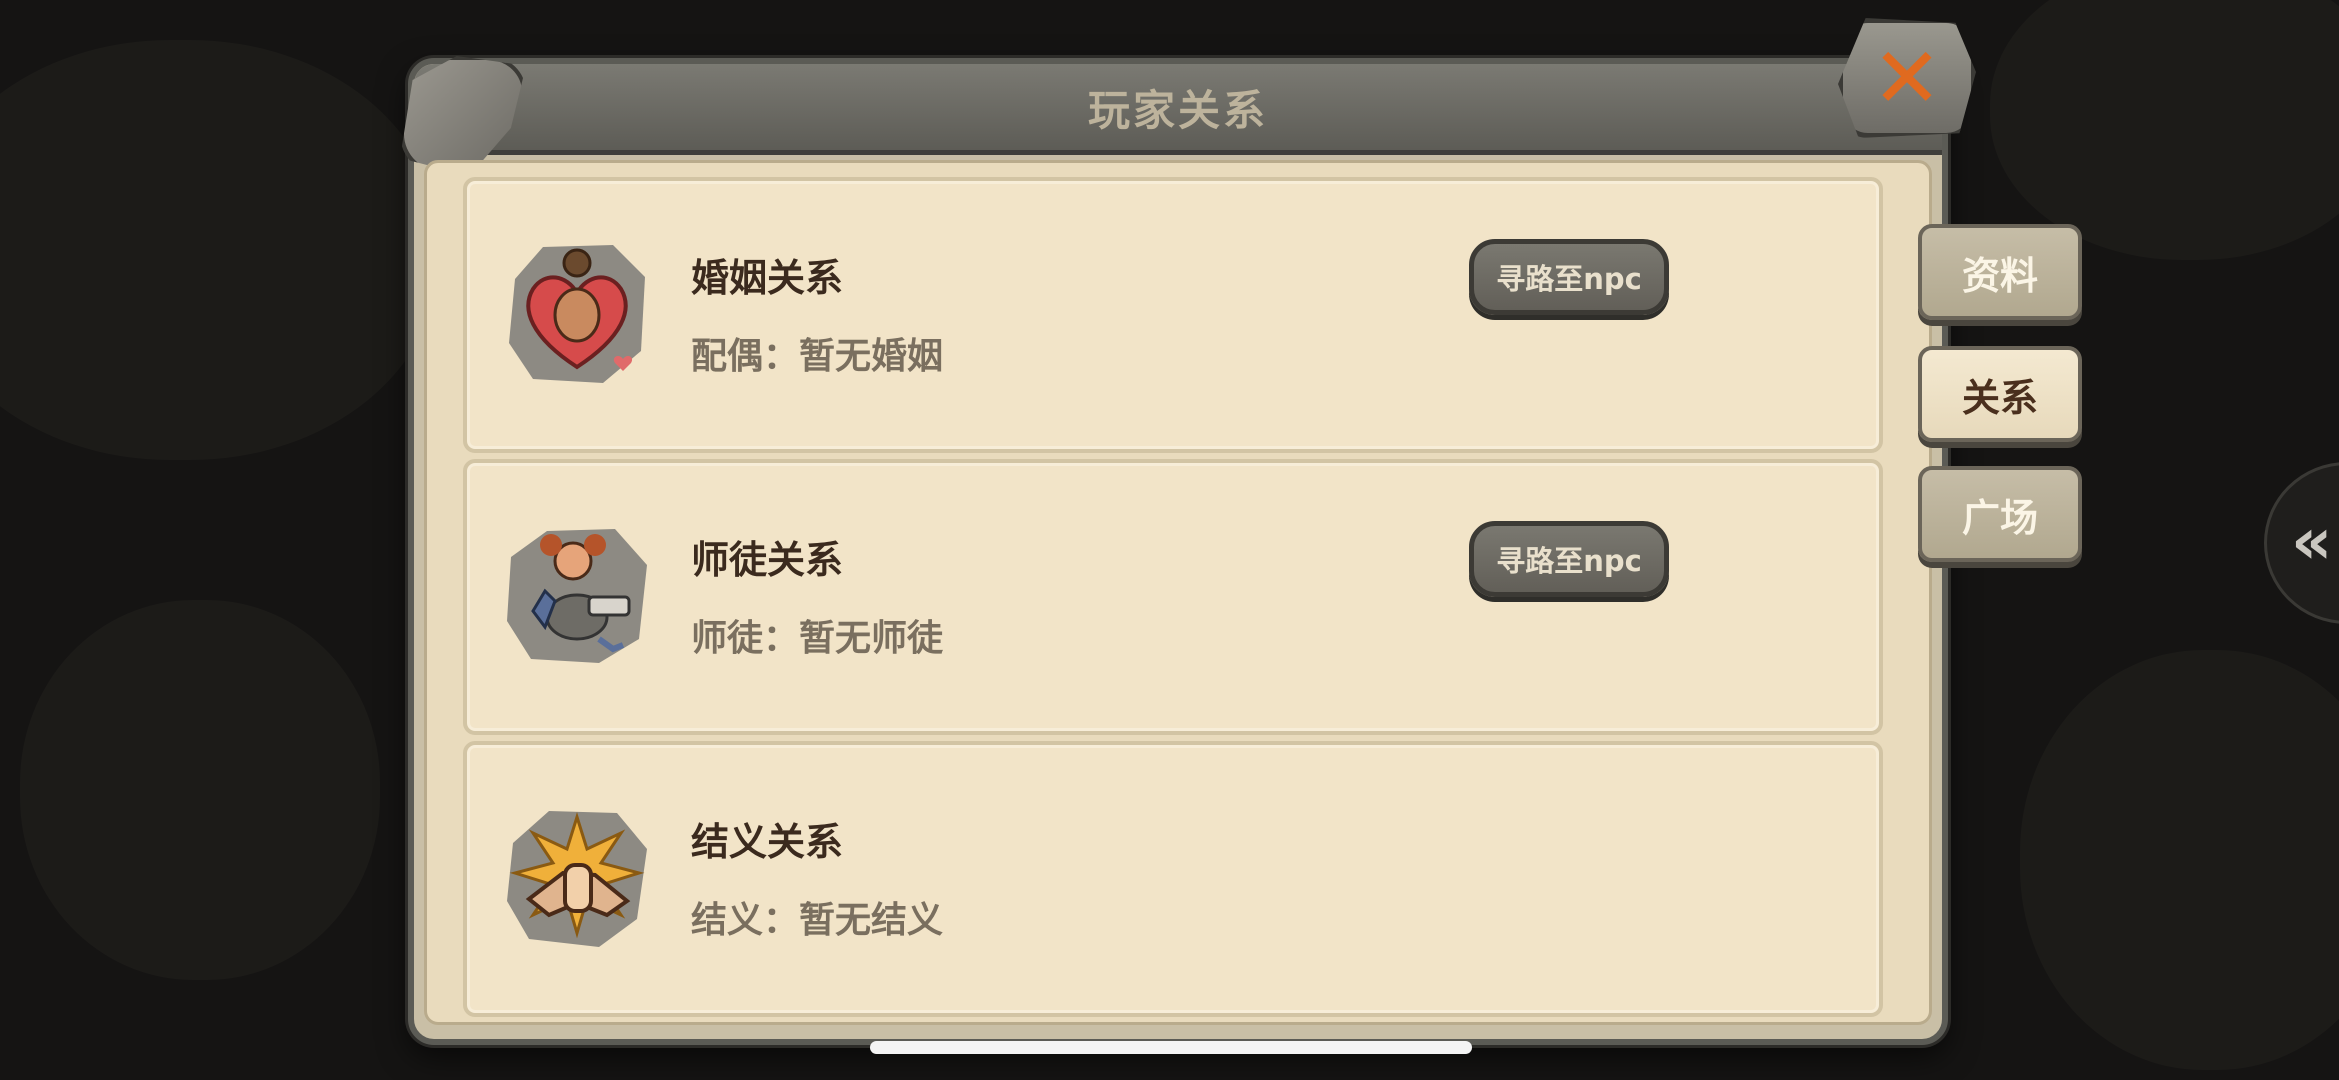  Describe the element at coordinates (817, 638) in the screenshot. I see `relation-status: 师徒：暂无师徒` at that location.